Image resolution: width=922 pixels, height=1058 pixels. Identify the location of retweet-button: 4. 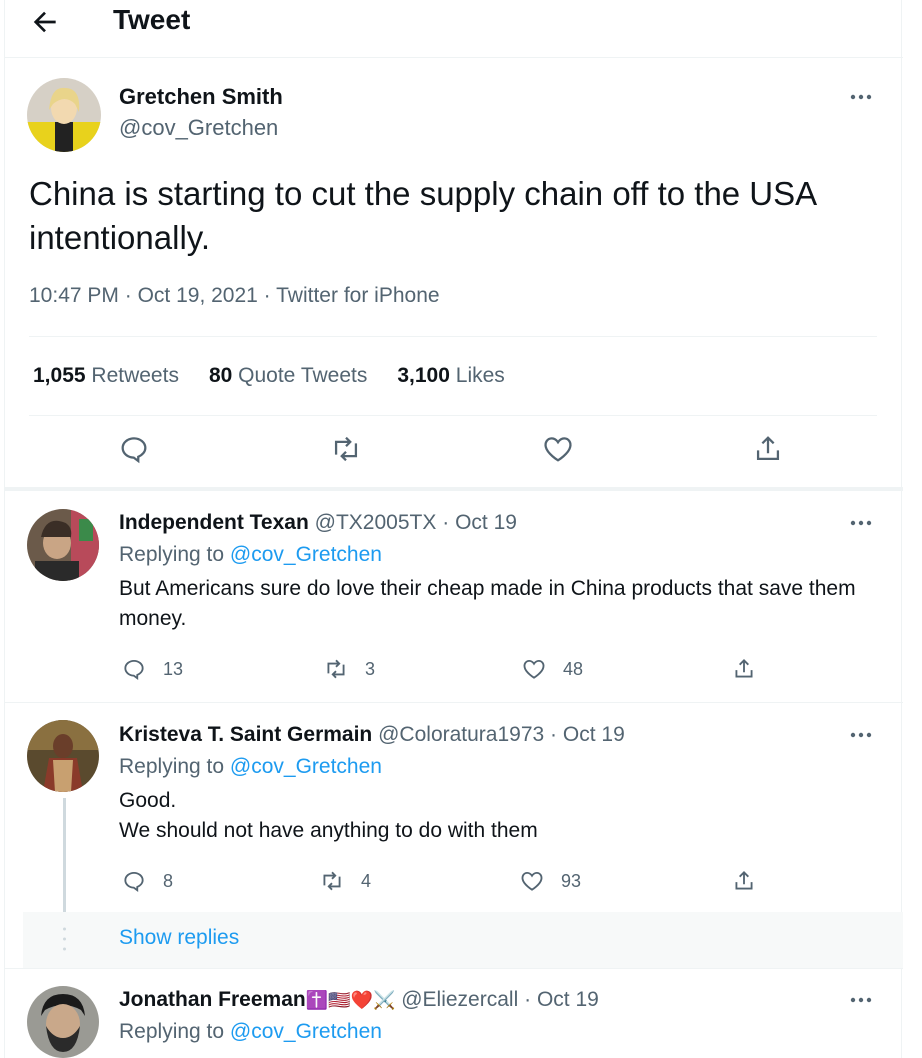
(345, 881).